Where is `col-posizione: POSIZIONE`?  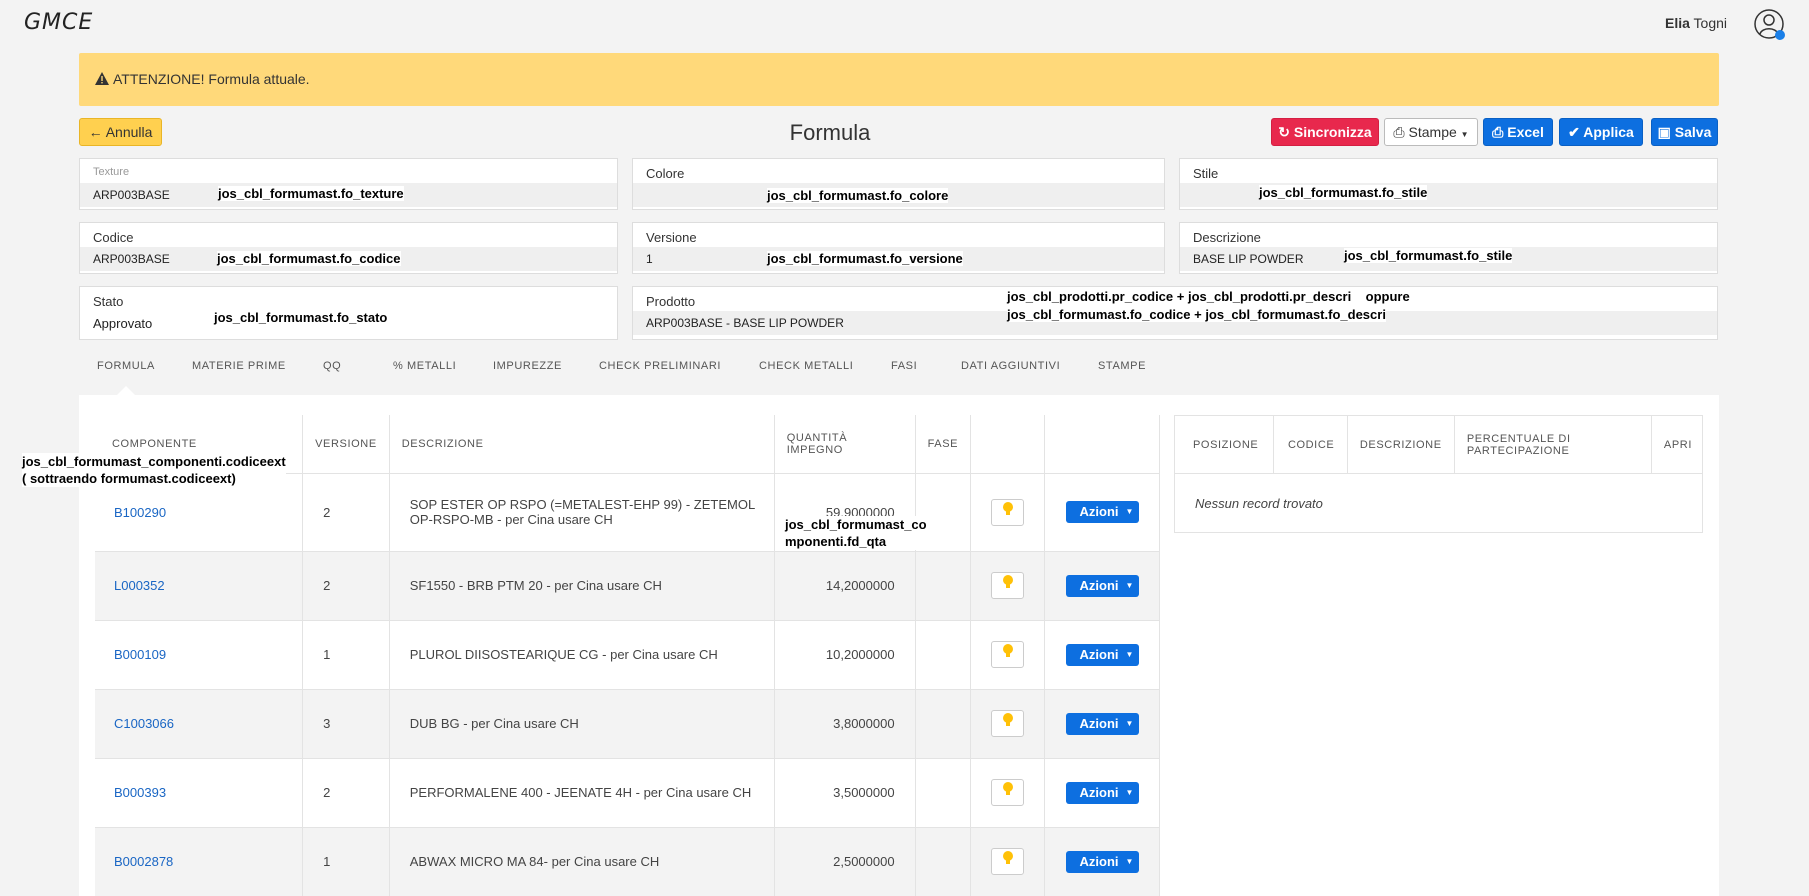 col-posizione: POSIZIONE is located at coordinates (1224, 444).